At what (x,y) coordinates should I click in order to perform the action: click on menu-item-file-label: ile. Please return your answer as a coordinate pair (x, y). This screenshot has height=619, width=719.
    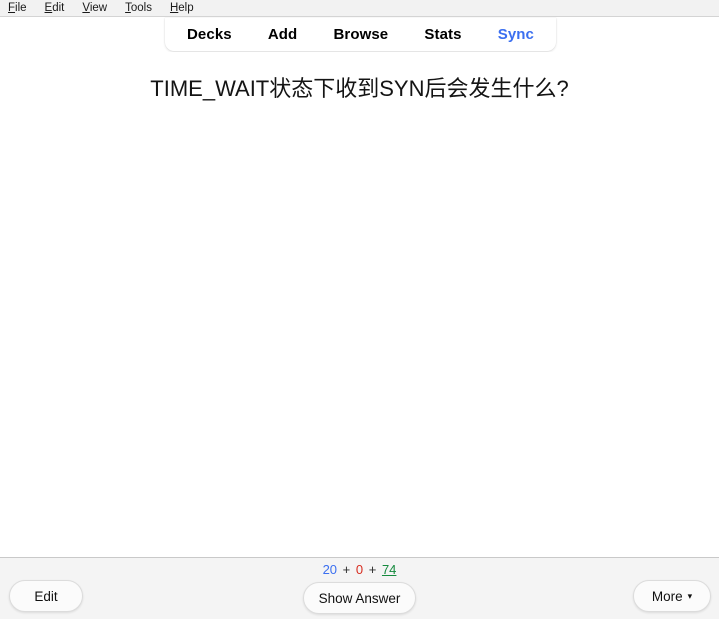
    Looking at the image, I should click on (21, 8).